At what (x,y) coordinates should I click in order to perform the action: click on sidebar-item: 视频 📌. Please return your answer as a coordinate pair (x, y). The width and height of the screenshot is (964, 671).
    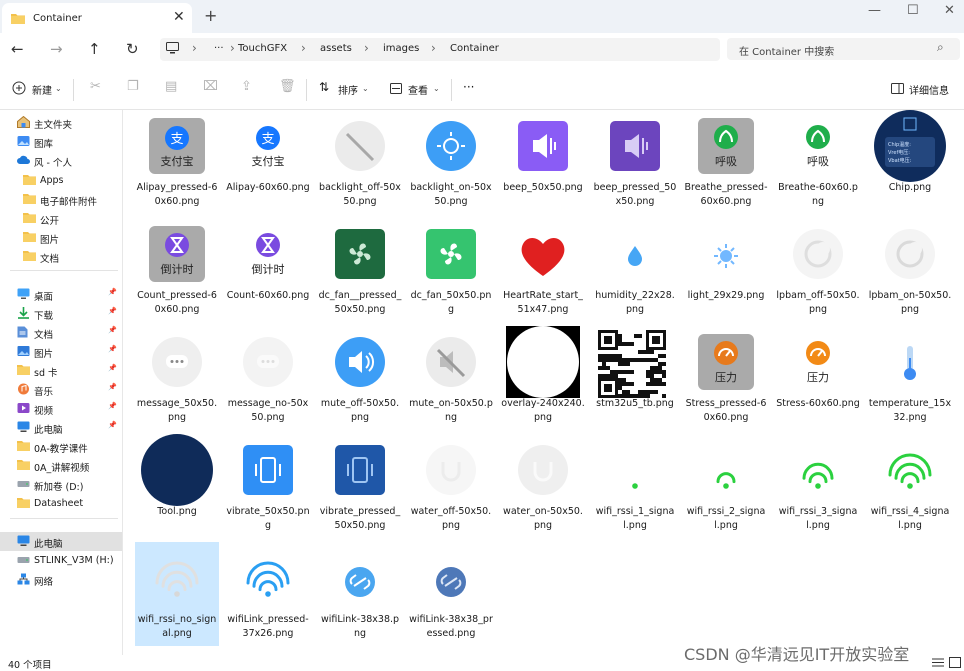
    Looking at the image, I should click on (61, 408).